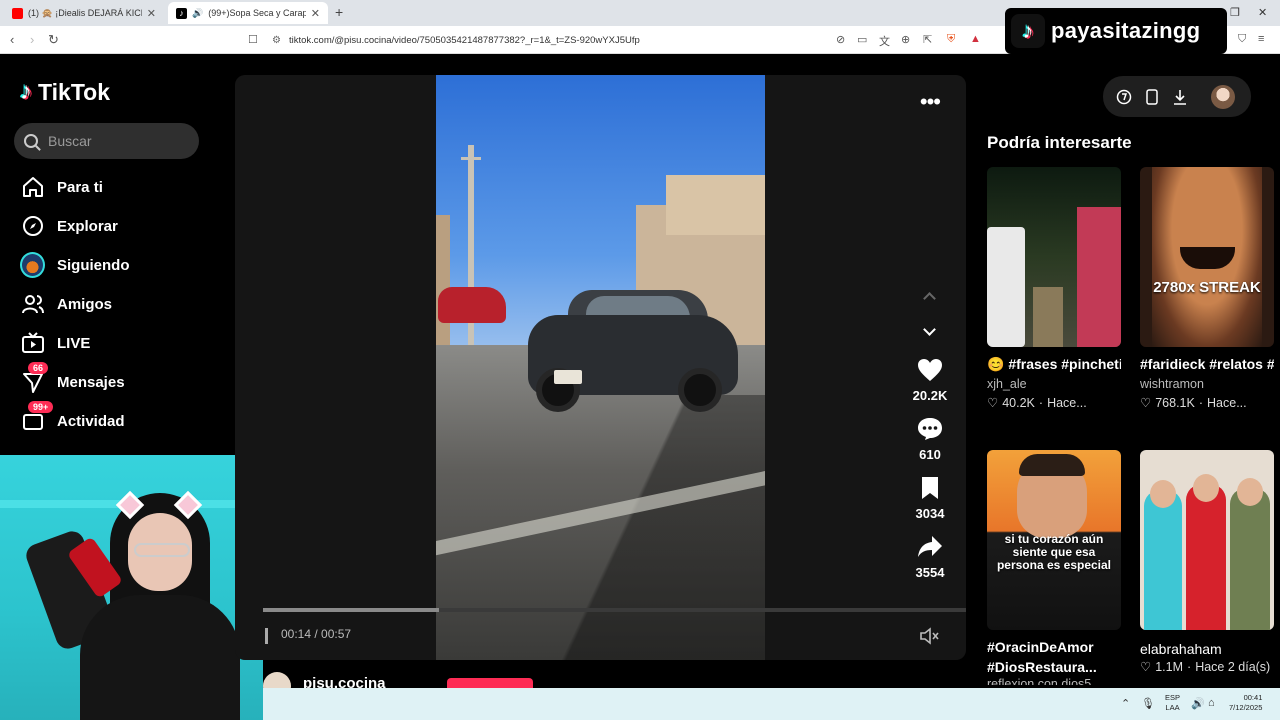 The image size is (1280, 720). I want to click on microphone-icon: 🎙, so click(1148, 703).